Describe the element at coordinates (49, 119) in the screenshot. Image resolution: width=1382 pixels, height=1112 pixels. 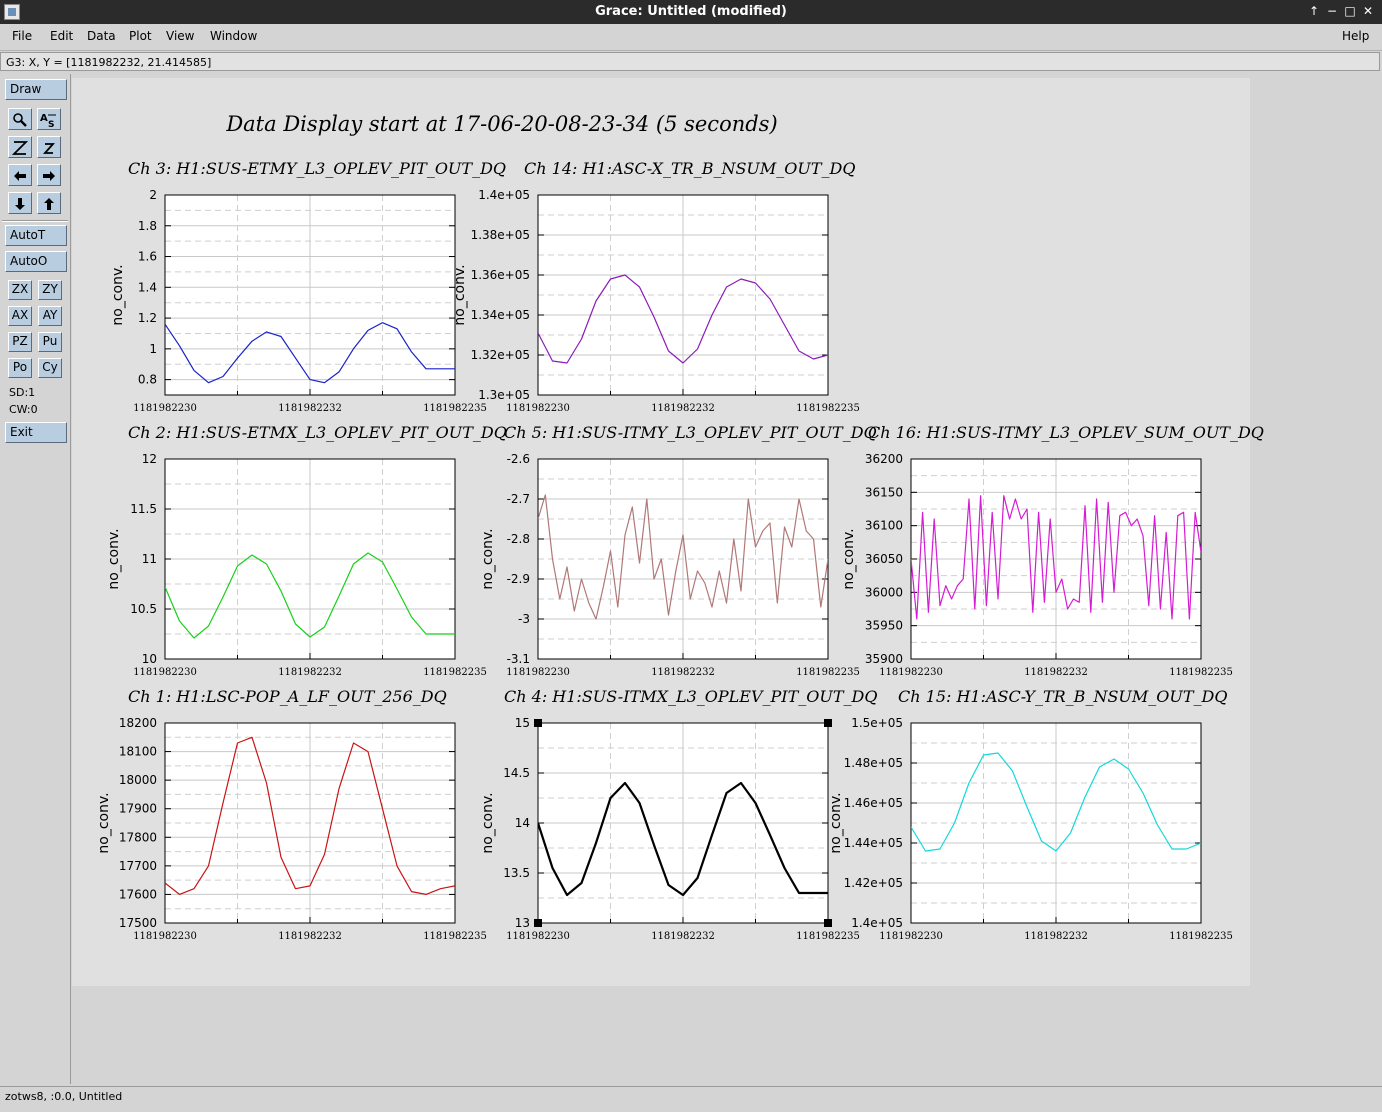
I see `text-button: AS` at that location.